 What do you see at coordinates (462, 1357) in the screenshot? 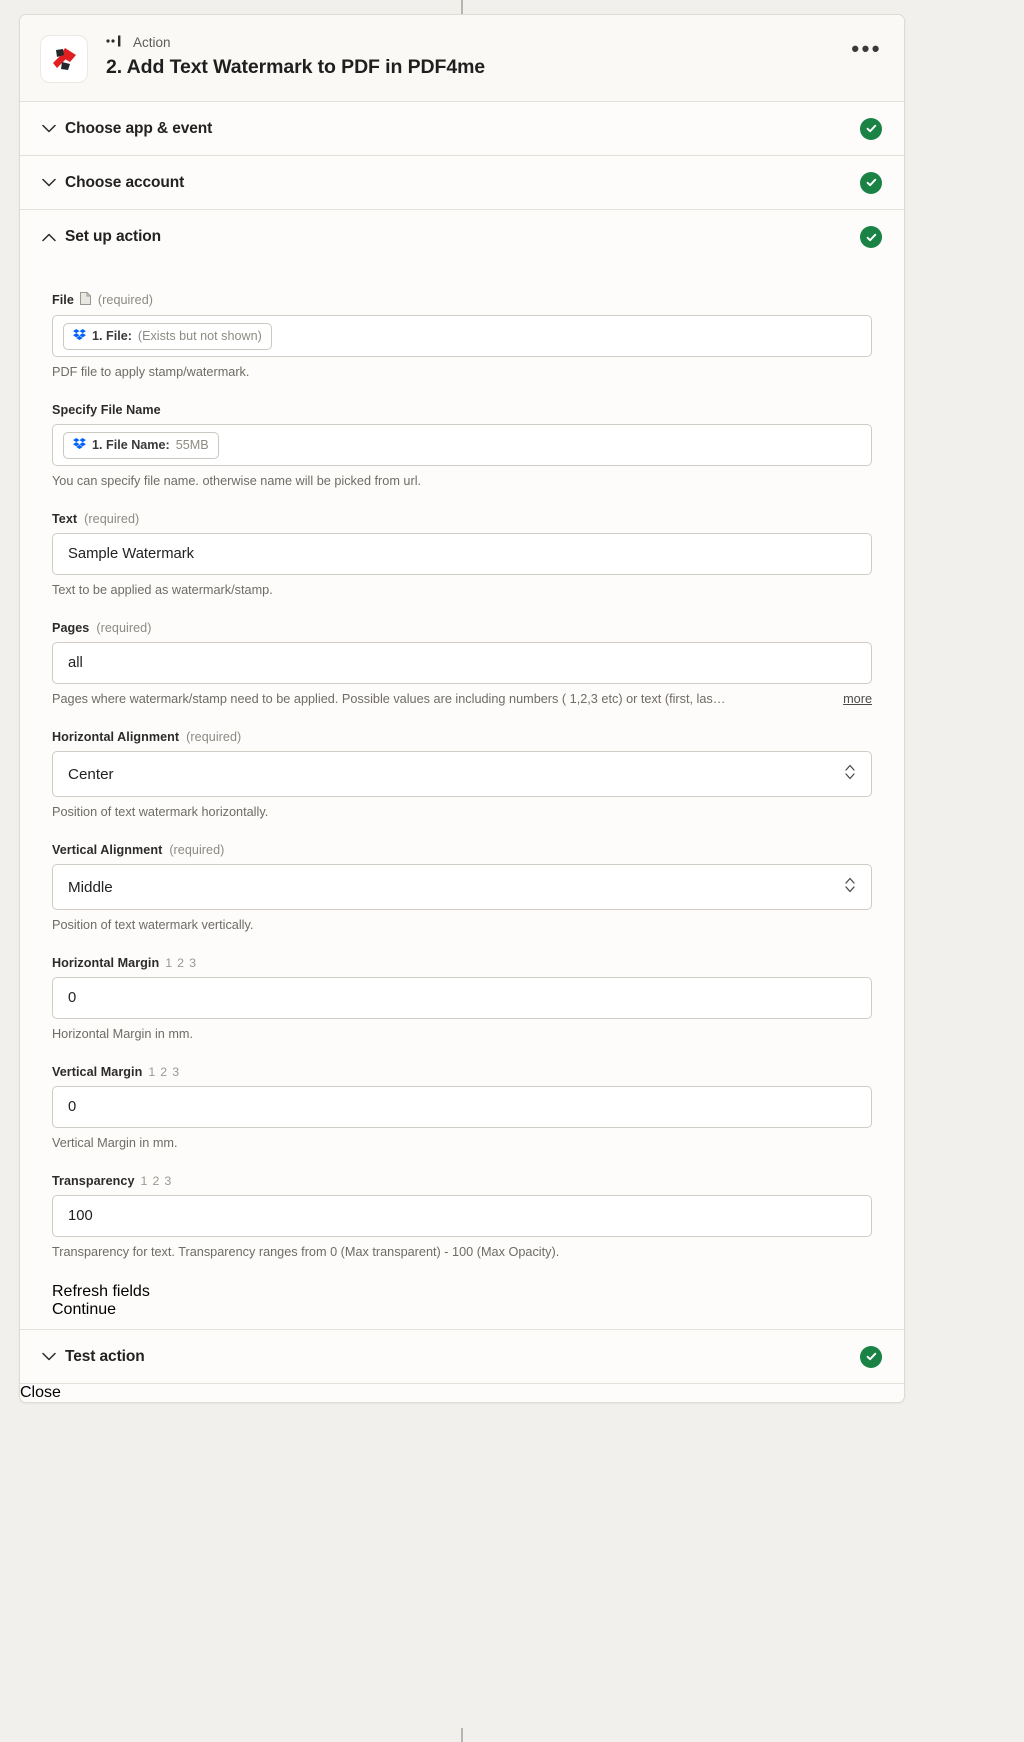
I see `section-test-action: Test action` at bounding box center [462, 1357].